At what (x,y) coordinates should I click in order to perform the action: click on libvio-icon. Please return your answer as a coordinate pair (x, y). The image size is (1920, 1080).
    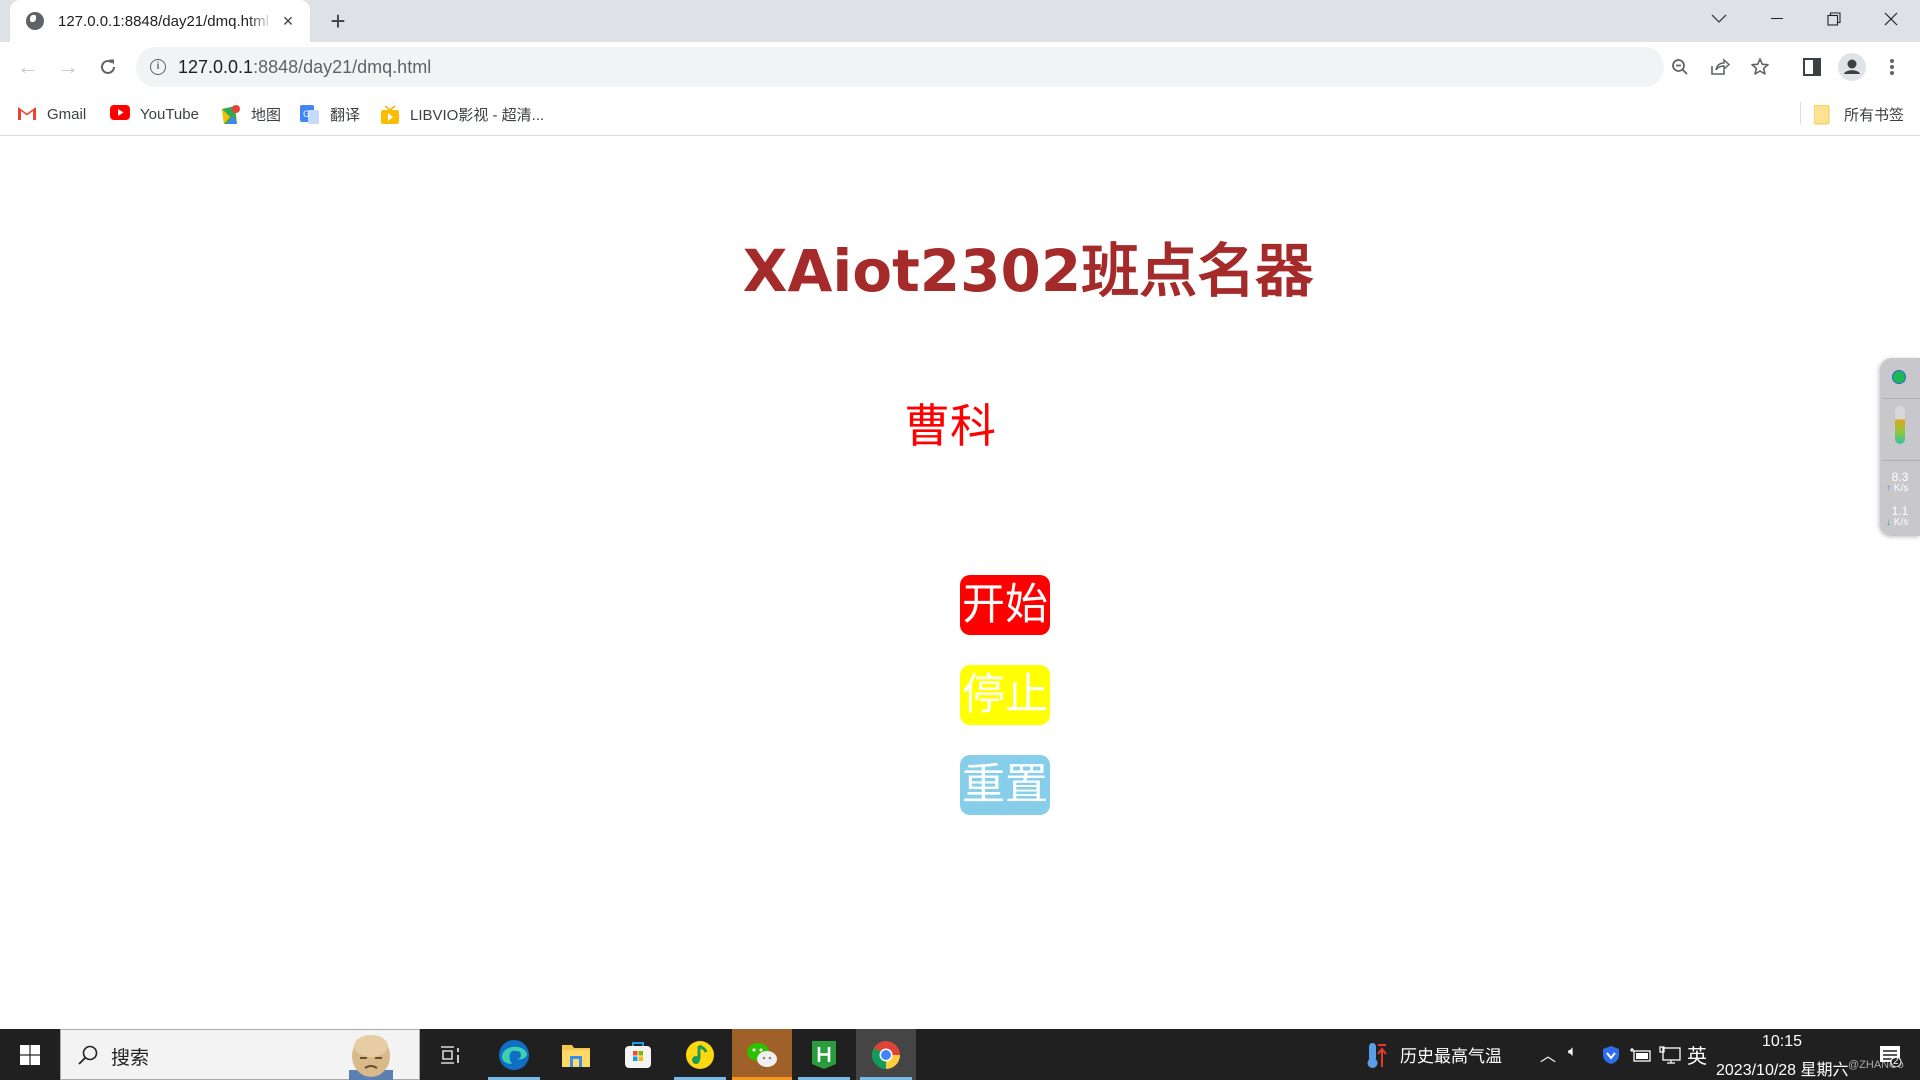
    Looking at the image, I should click on (390, 114).